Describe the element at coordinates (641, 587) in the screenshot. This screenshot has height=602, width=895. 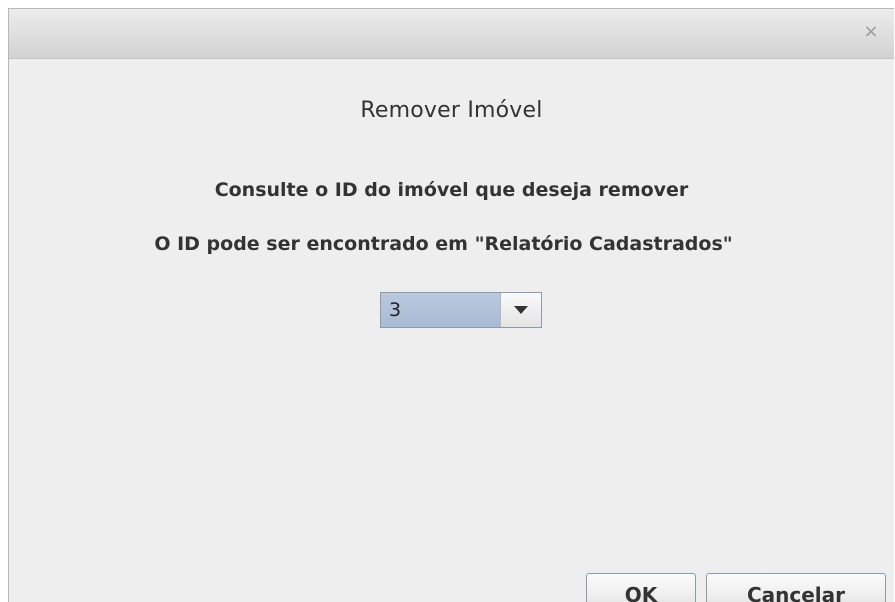
I see `ok-button: OK` at that location.